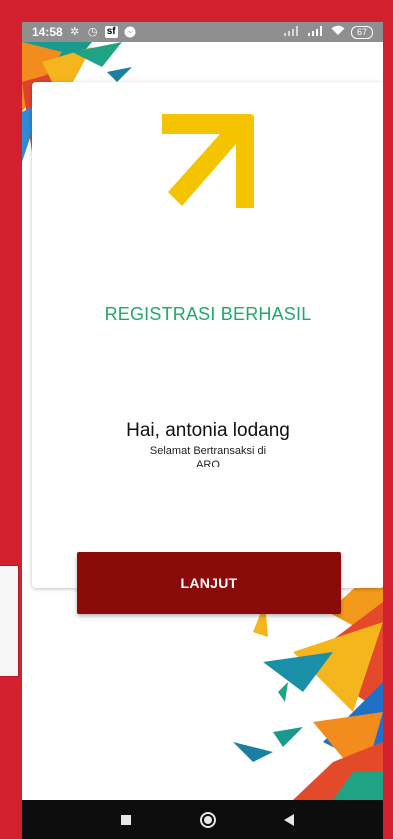 The width and height of the screenshot is (393, 839). Describe the element at coordinates (208, 451) in the screenshot. I see `greeting-subtitle-line1: Selamat Bertransaksi di` at that location.